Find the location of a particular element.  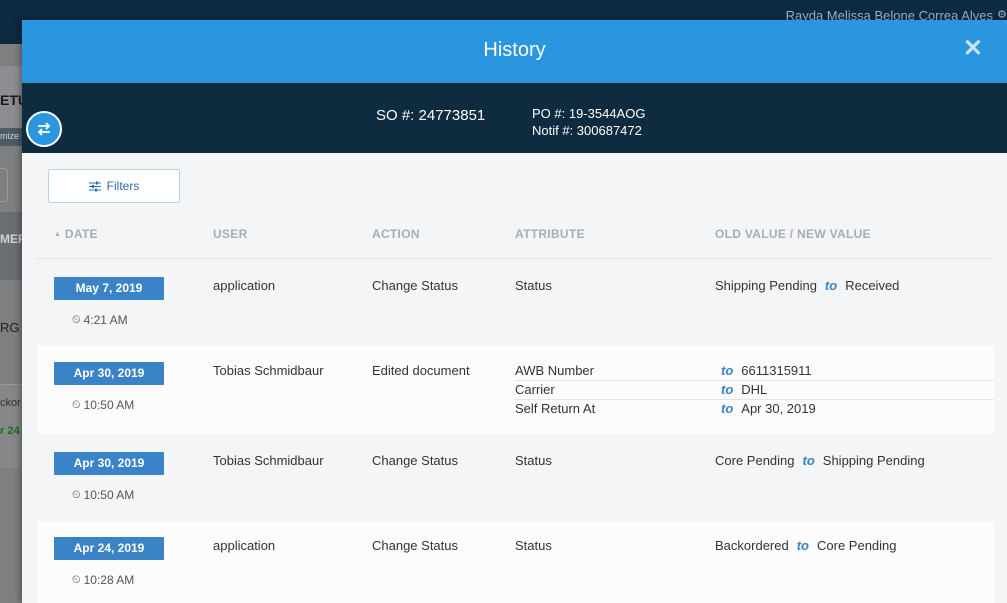

row-value-change: to 6611315911 is located at coordinates (763, 370).